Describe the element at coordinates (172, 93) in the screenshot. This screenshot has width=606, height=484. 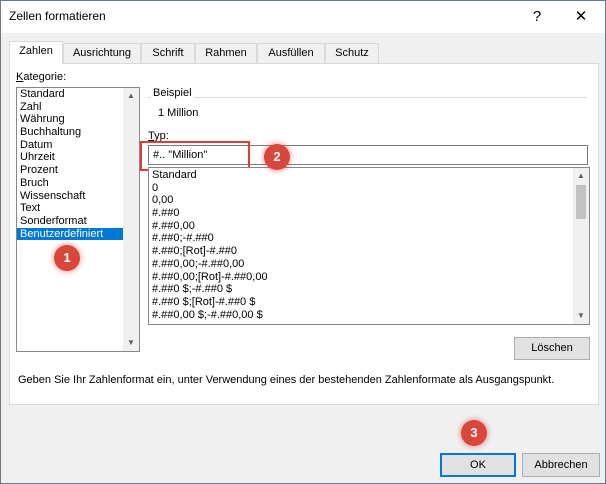
I see `sample-label: Beispiel` at that location.